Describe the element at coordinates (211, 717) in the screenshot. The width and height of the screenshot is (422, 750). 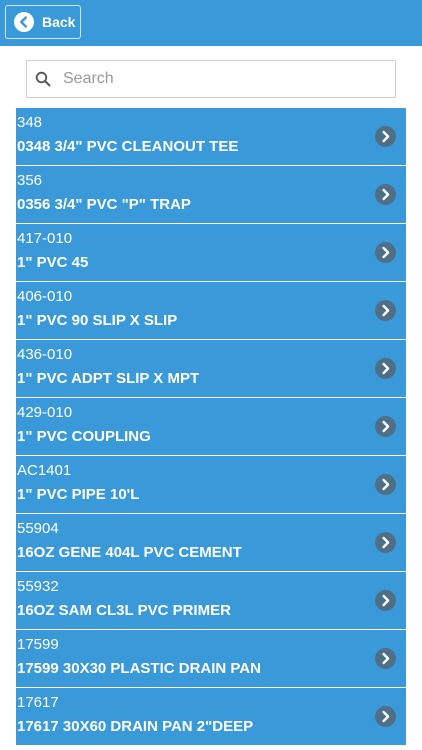
I see `list-item: 17617 17617 30X60 DRAIN PAN 2"DEEP` at that location.